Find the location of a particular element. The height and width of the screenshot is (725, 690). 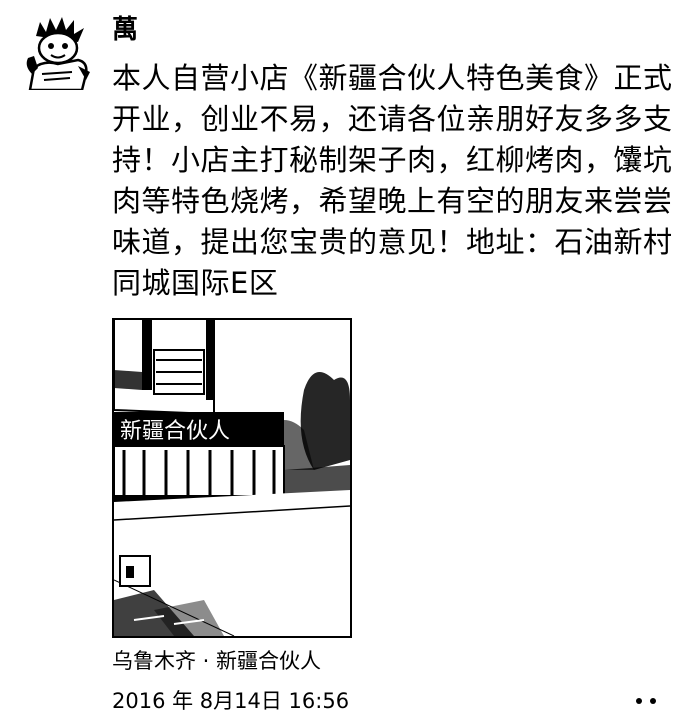

more-dots-icon is located at coordinates (646, 701).